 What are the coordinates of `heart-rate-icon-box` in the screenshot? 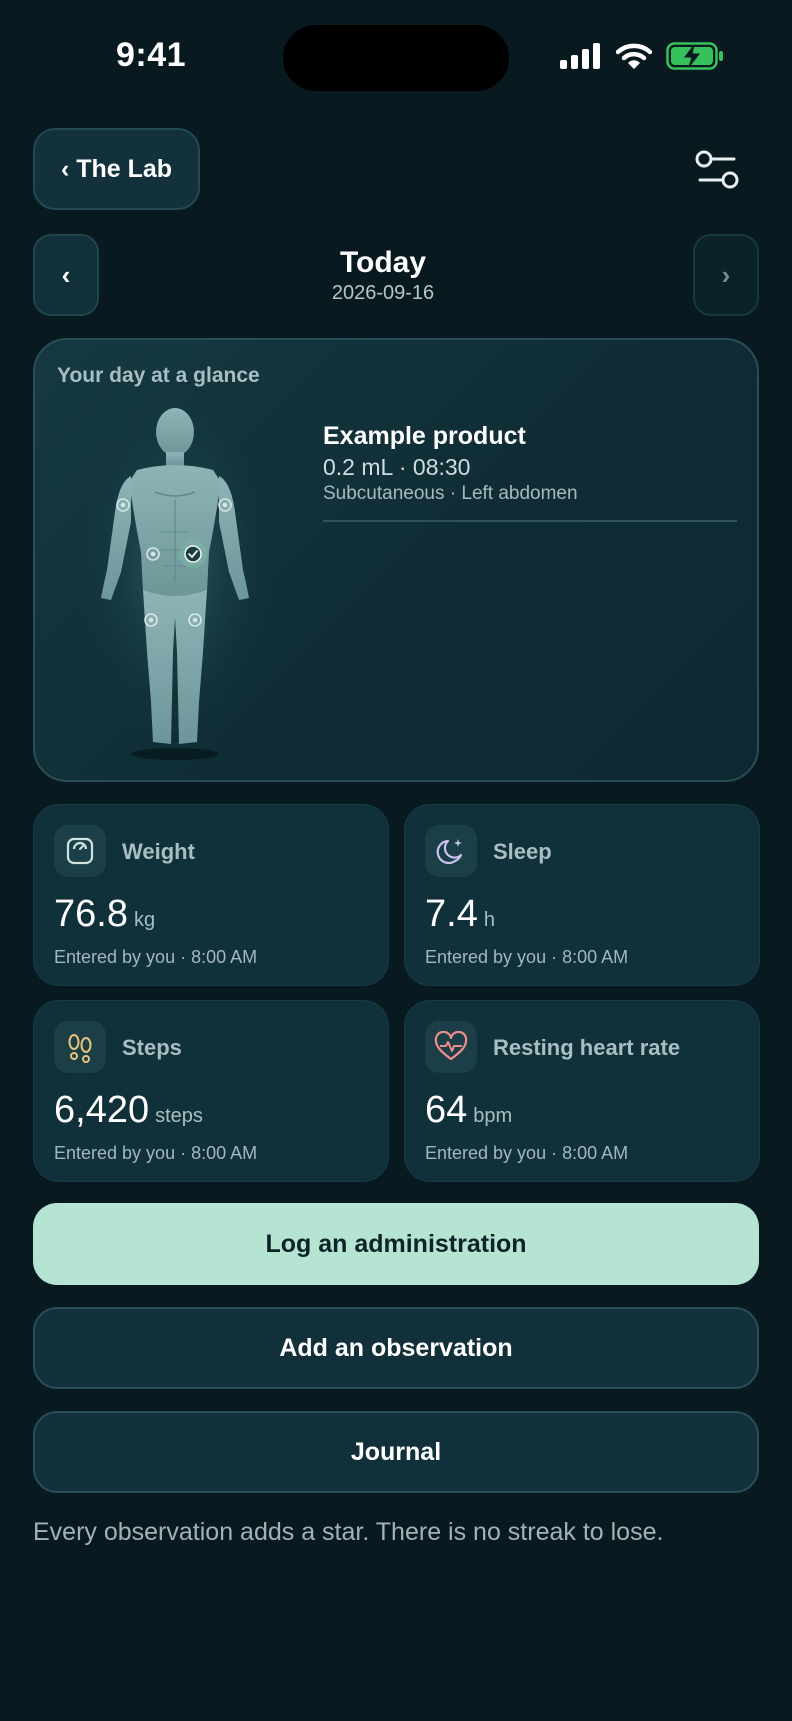 It's located at (451, 1047).